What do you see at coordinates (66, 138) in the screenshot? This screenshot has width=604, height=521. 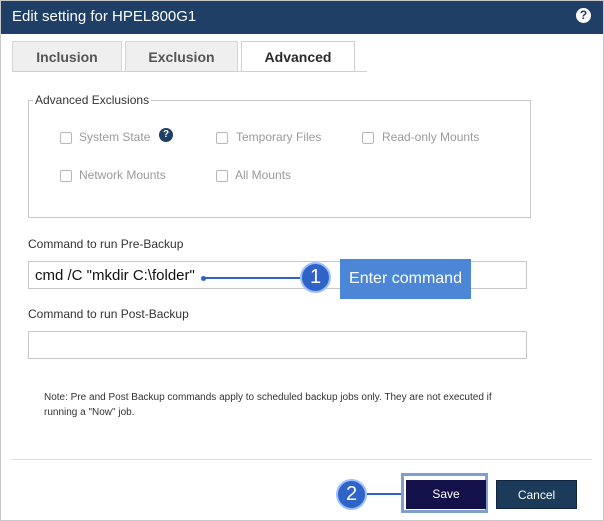 I see `system-state-checkbox` at bounding box center [66, 138].